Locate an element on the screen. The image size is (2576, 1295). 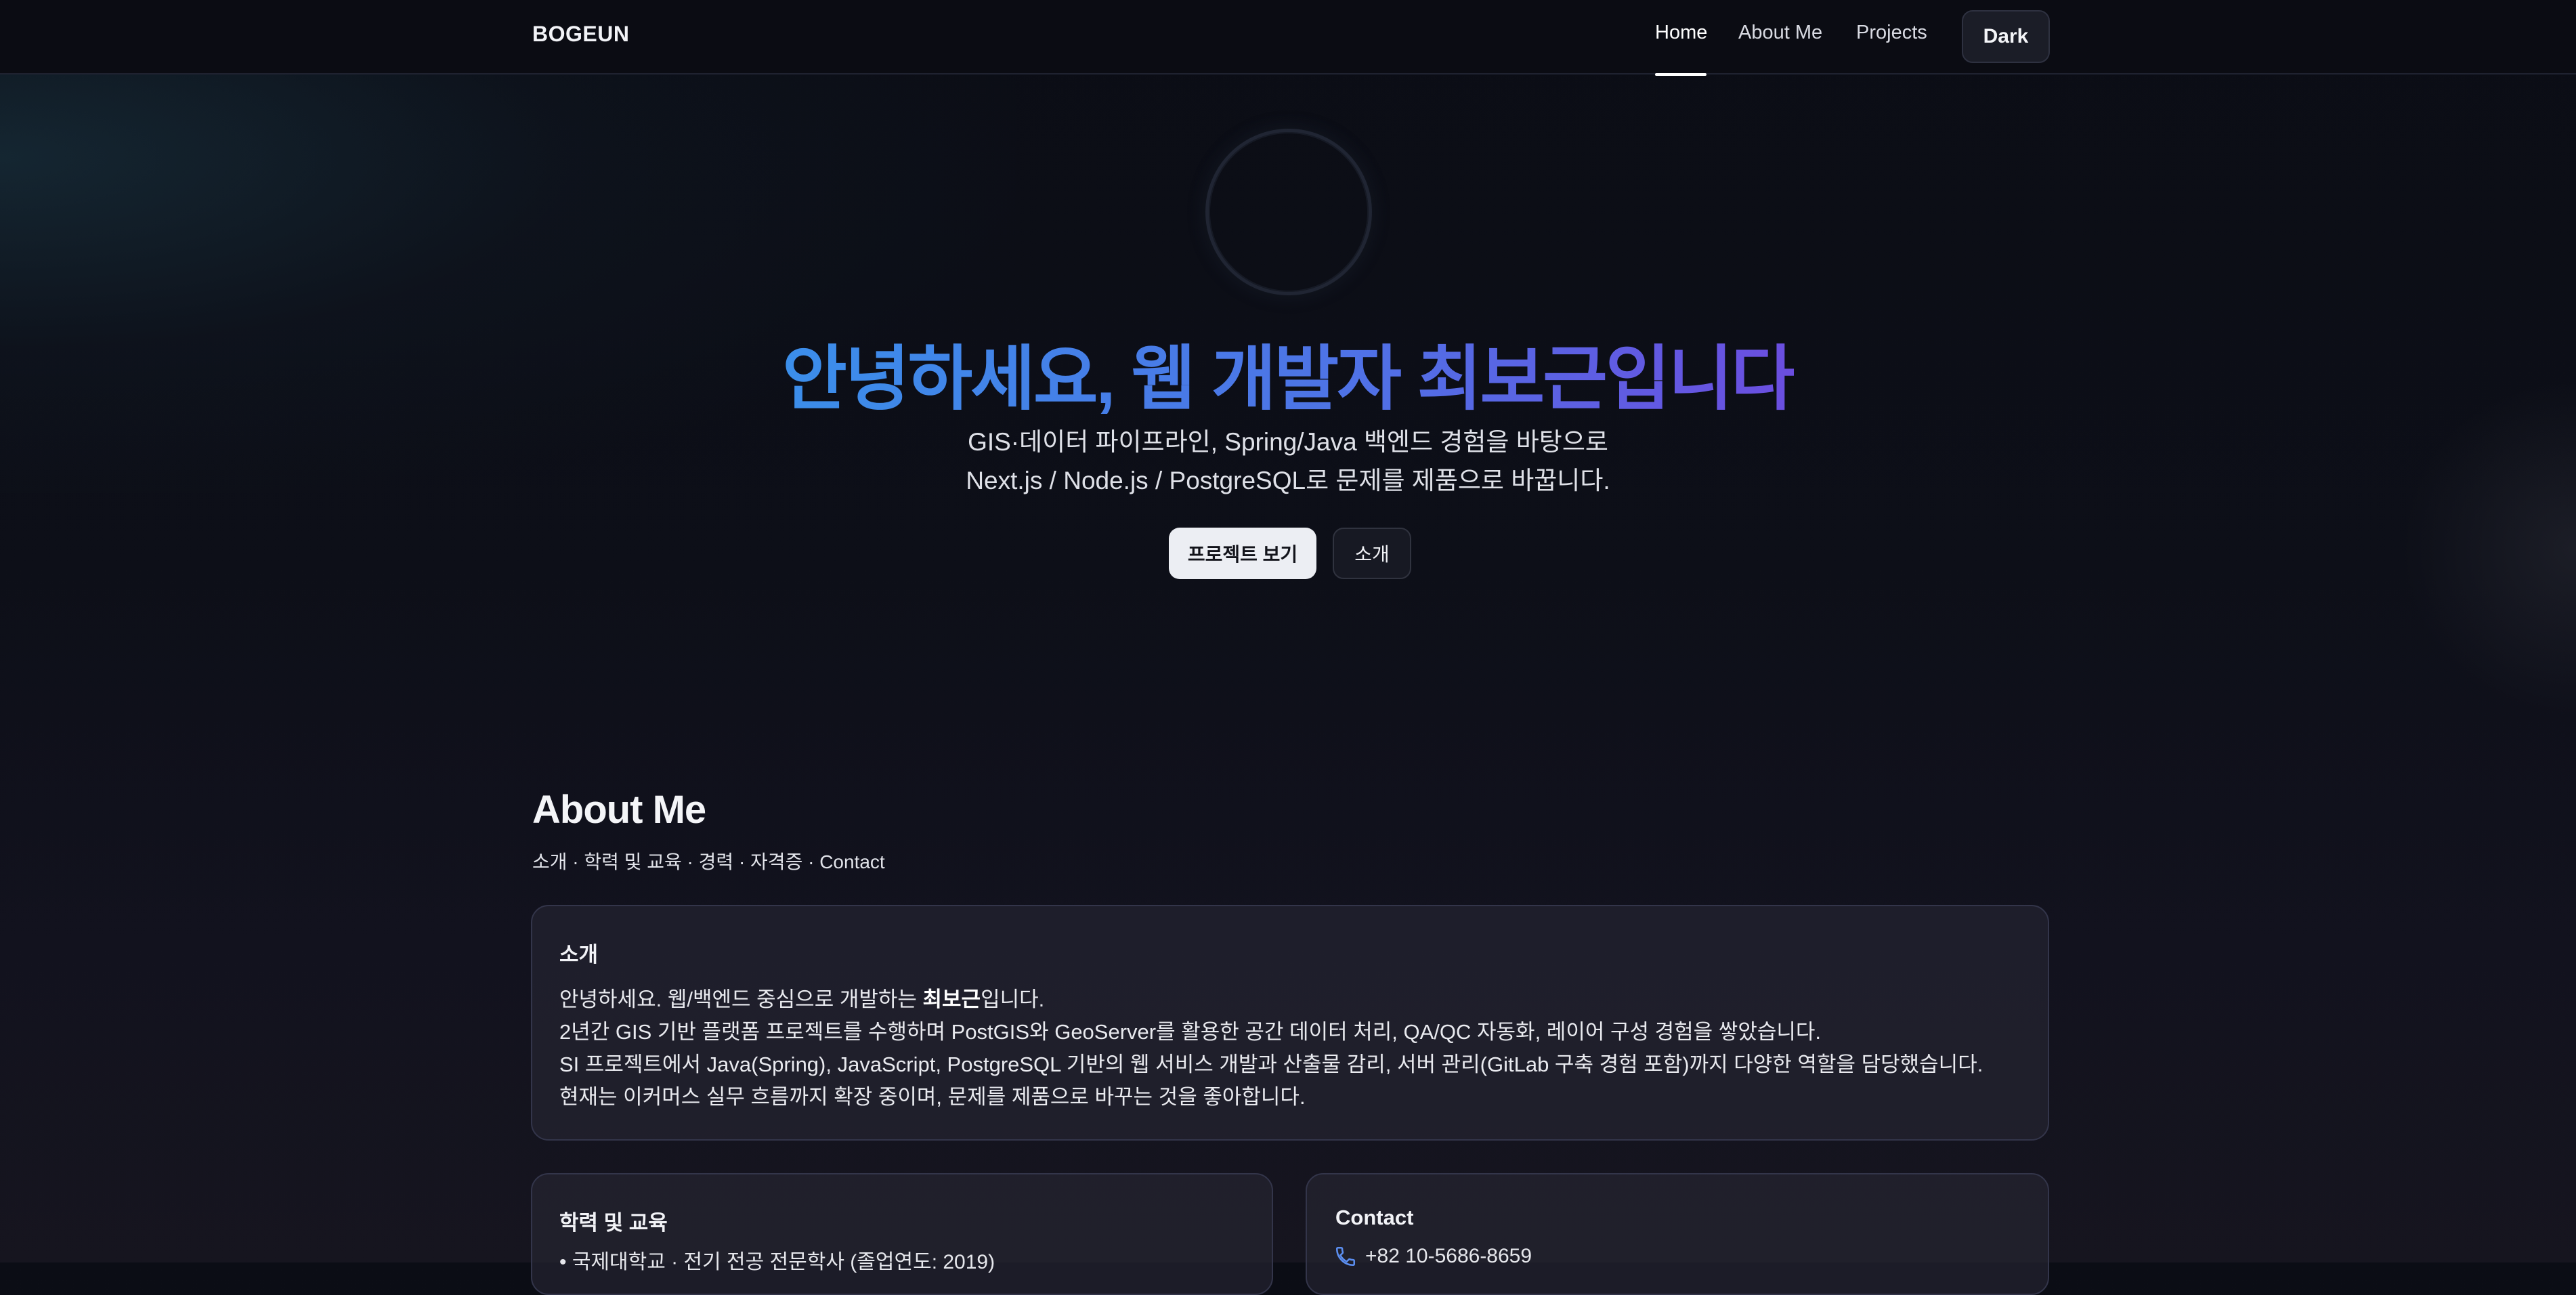
intro-card-title: 소개 is located at coordinates (579, 955).